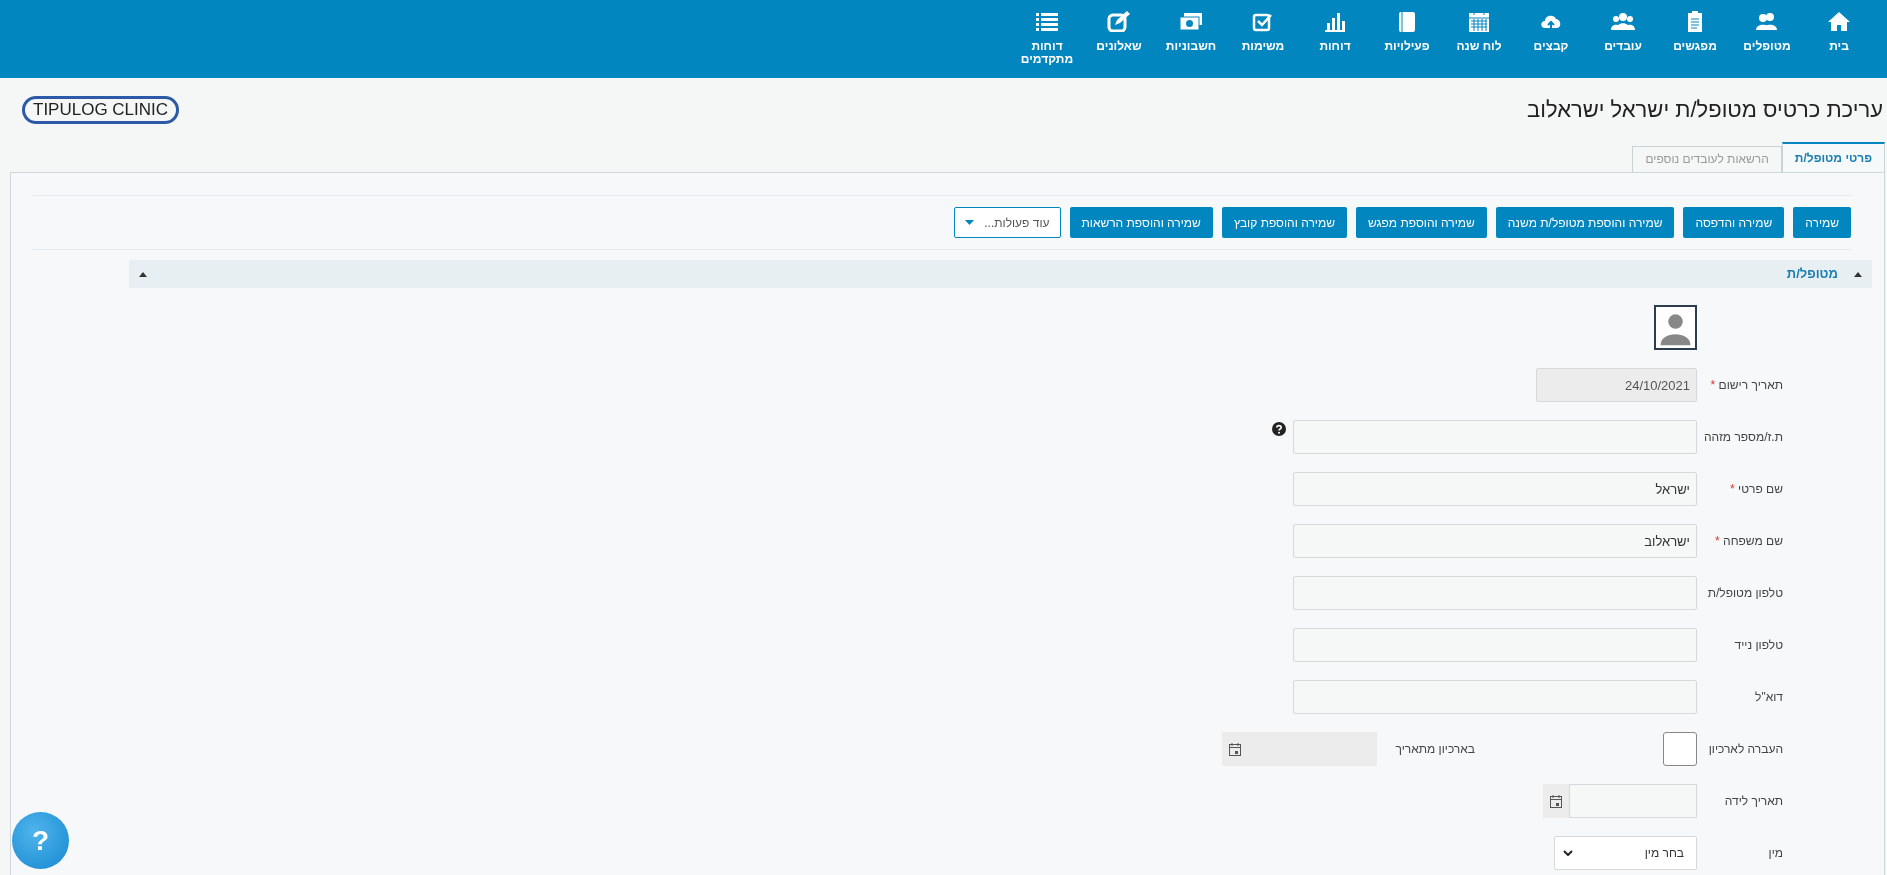 This screenshot has width=1887, height=875. Describe the element at coordinates (101, 110) in the screenshot. I see `logo: TIPULOG CLINIC` at that location.